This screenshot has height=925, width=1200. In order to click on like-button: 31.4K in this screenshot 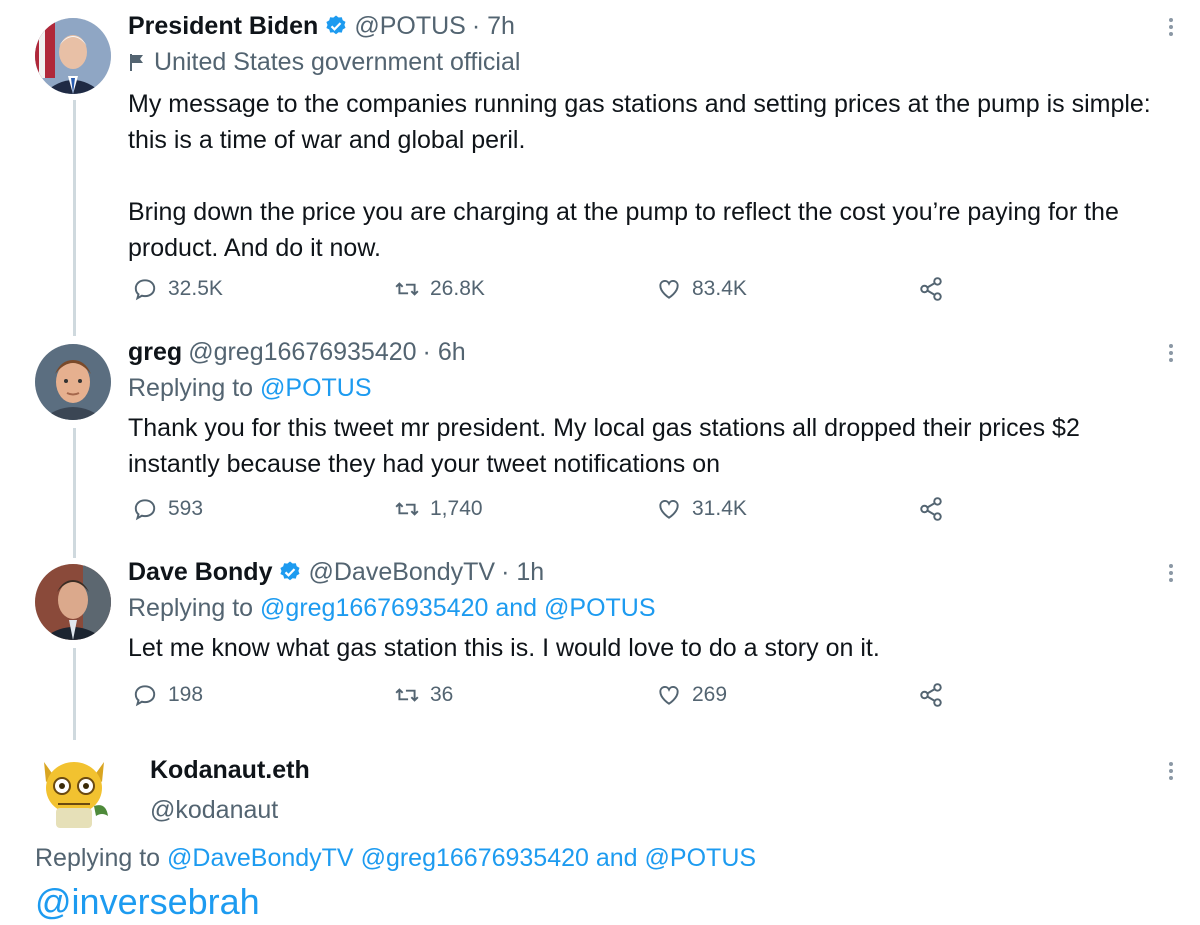, I will do `click(701, 509)`.